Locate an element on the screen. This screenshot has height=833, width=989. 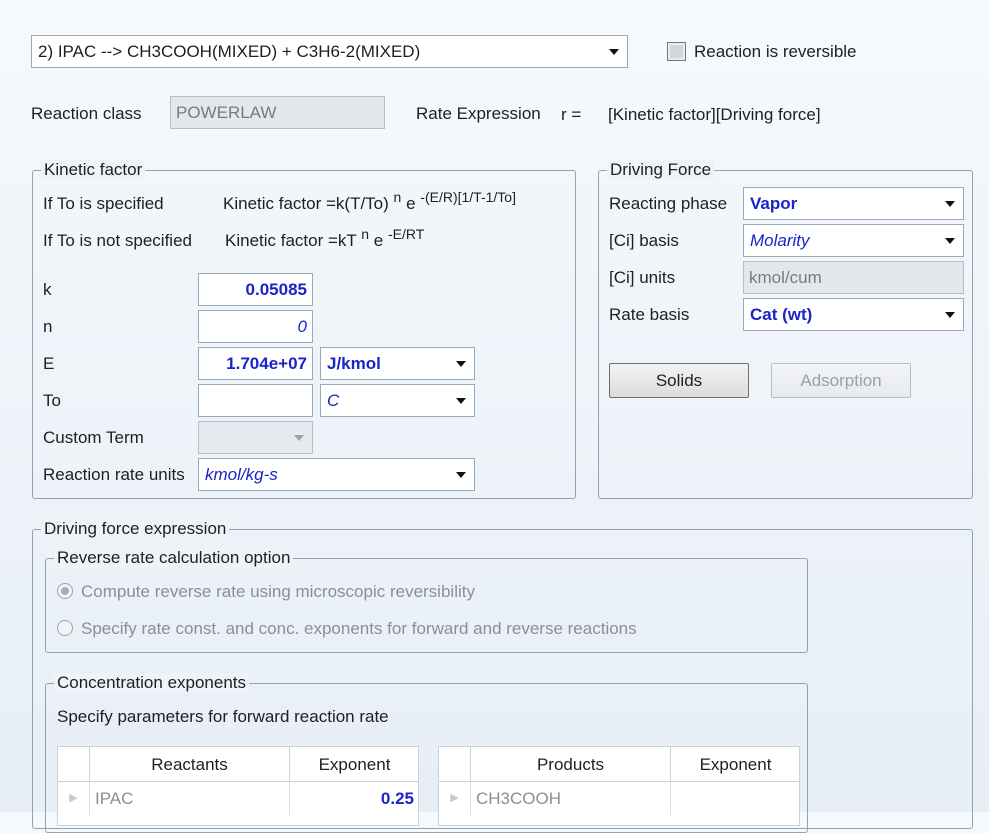
to-not-specified-formula: Kinetic factor =kT n e -E/RT is located at coordinates (324, 238).